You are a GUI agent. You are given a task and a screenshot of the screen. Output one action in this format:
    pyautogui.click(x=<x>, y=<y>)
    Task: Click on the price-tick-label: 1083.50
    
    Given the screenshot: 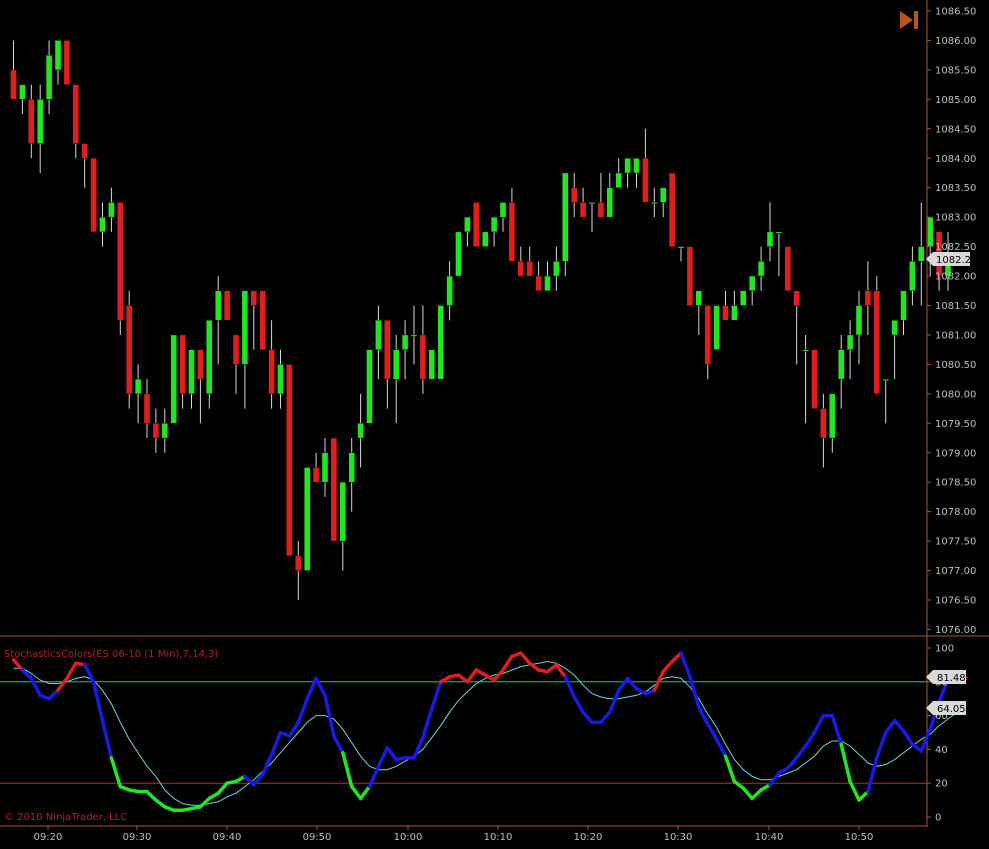 What is the action you would take?
    pyautogui.click(x=955, y=188)
    